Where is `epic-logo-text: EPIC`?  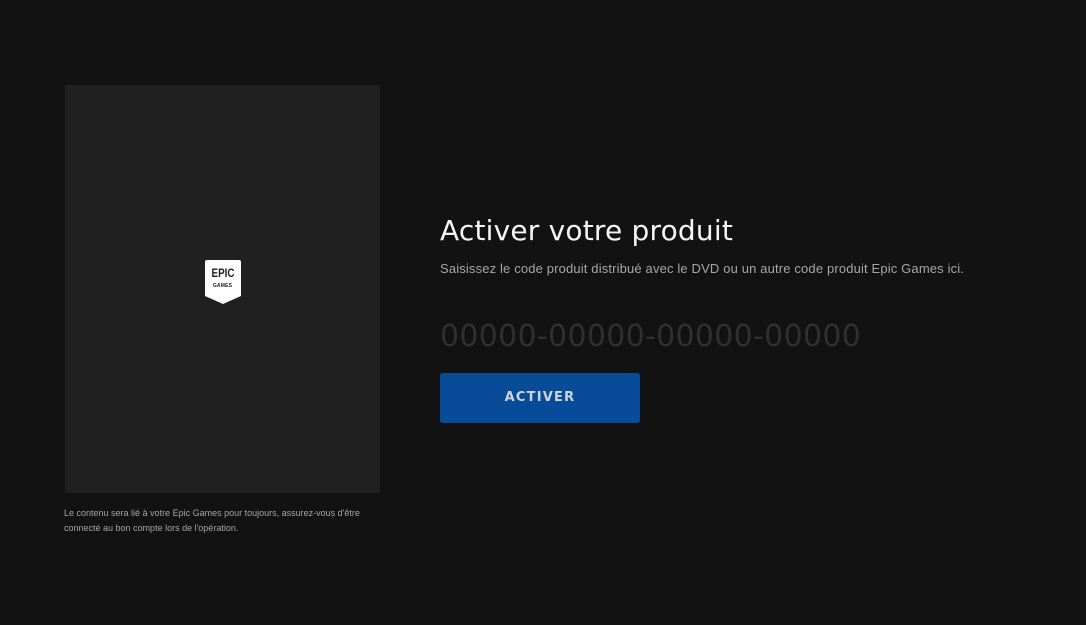 epic-logo-text: EPIC is located at coordinates (222, 273).